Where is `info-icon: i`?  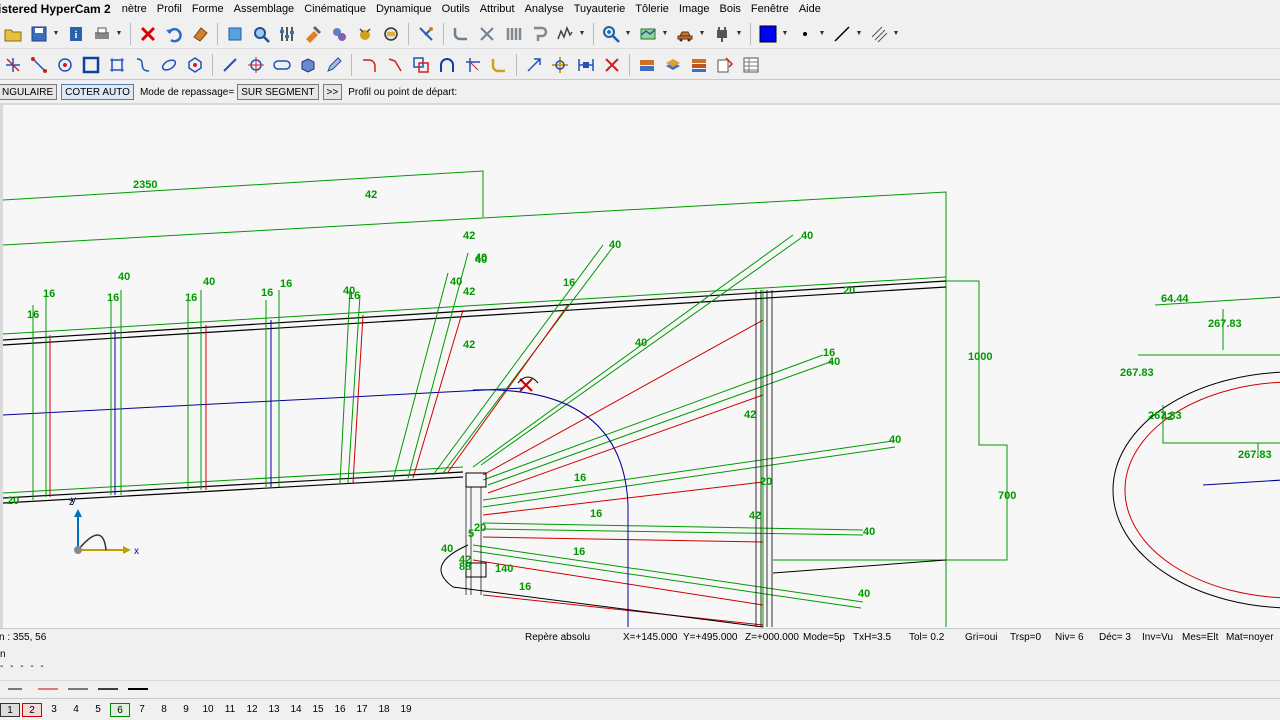
info-icon: i is located at coordinates (76, 34).